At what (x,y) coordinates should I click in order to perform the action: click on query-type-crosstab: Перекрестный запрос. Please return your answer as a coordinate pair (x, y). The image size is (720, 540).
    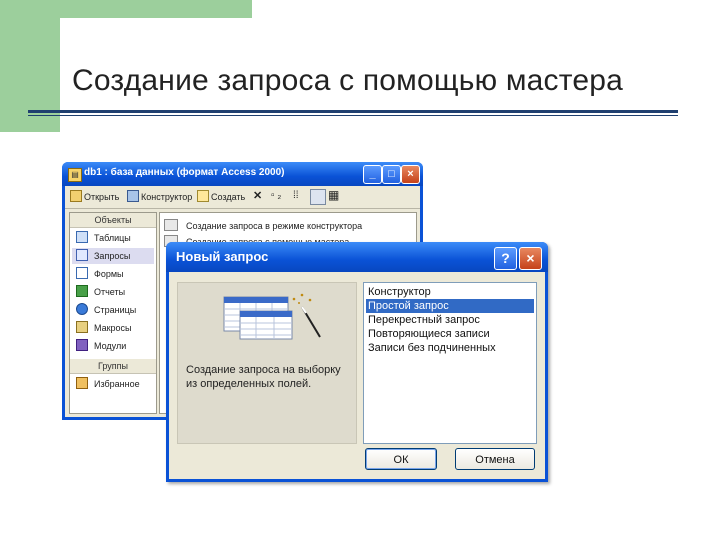
    Looking at the image, I should click on (450, 320).